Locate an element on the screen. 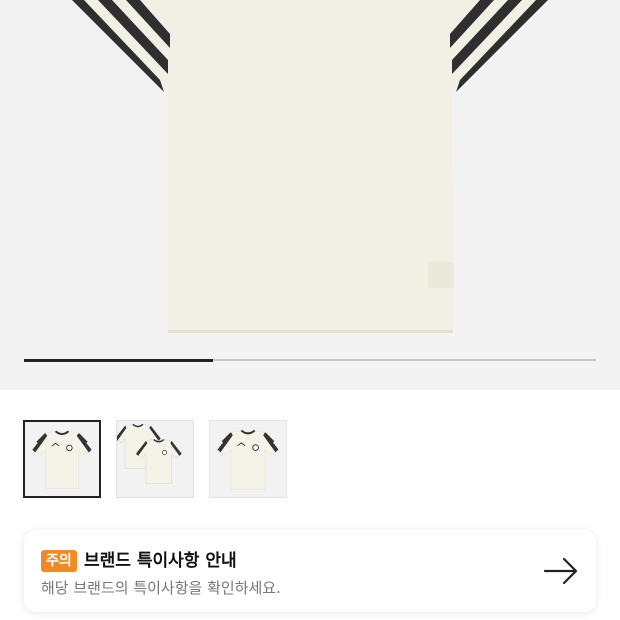 Image resolution: width=620 pixels, height=620 pixels. gallery-progress-bar is located at coordinates (310, 360).